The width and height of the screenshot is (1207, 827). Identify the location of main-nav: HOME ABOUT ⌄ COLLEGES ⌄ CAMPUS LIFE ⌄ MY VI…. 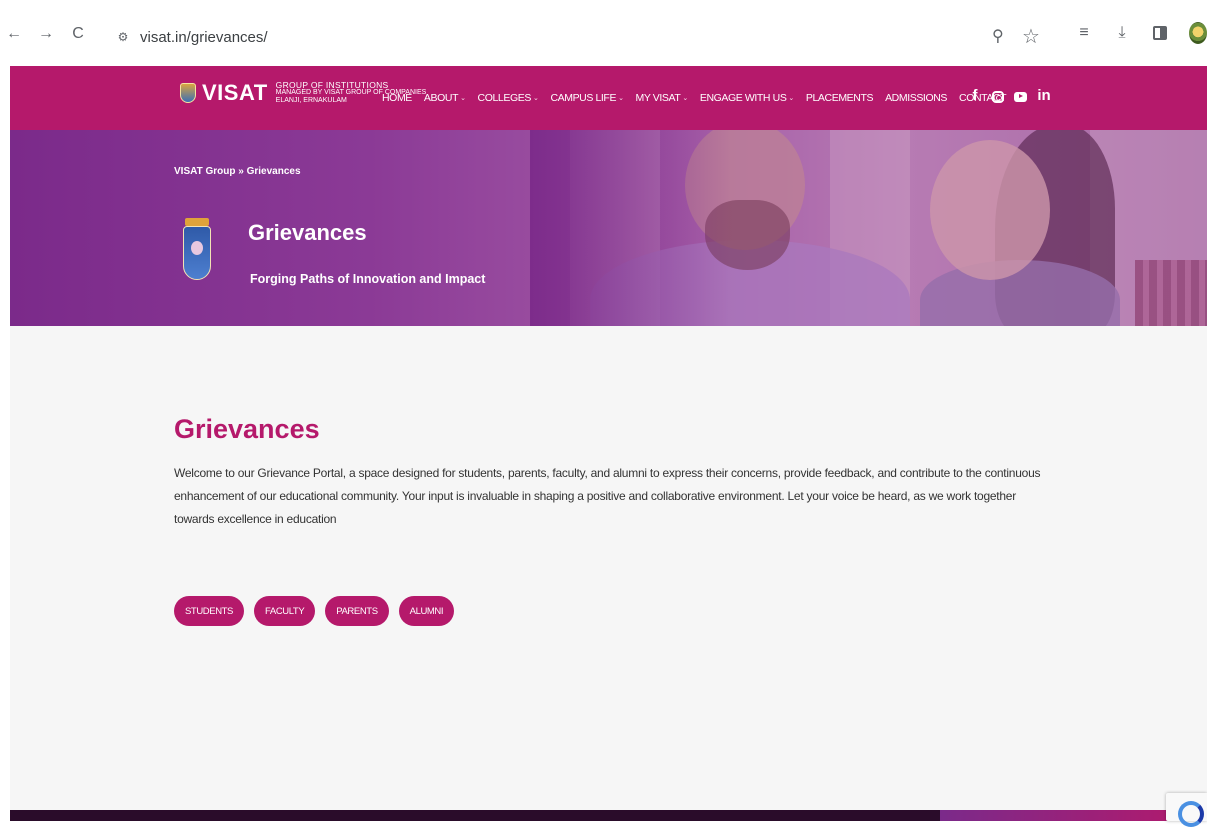
(694, 98).